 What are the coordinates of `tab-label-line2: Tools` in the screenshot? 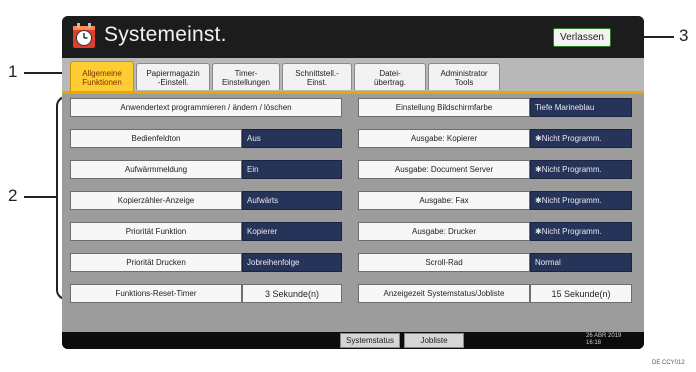 It's located at (464, 82).